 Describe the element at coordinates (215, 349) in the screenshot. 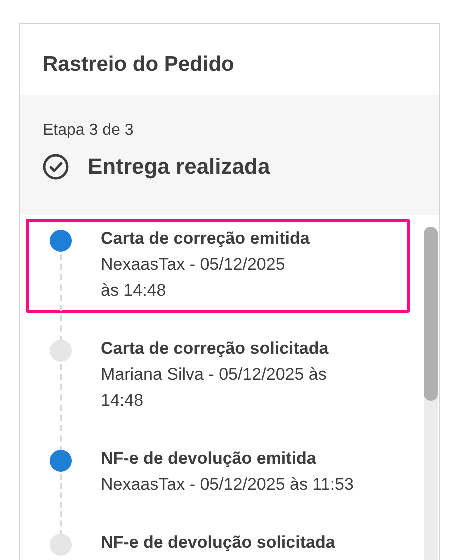

I see `event-title: Carta de correção solicitada` at that location.